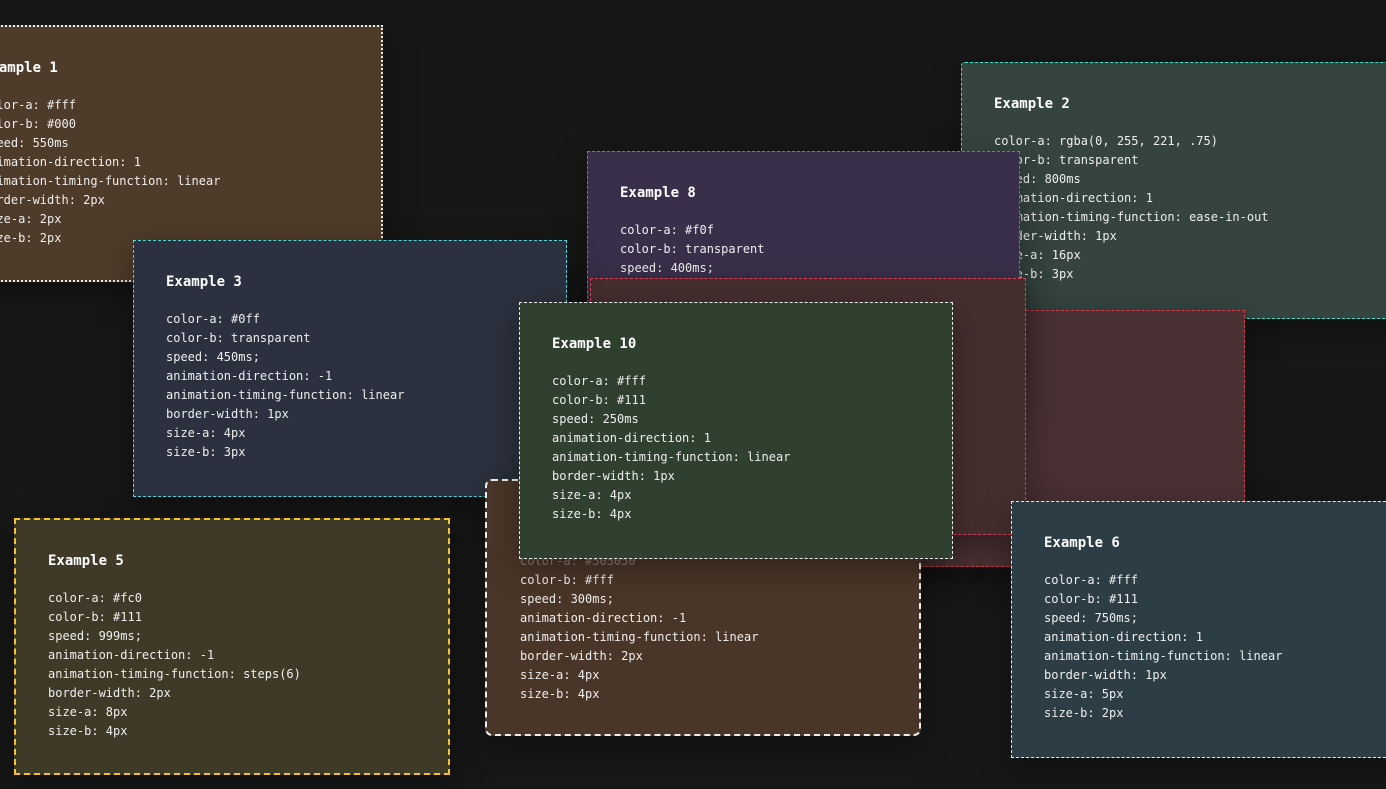  I want to click on property-line: speed: 550ms, so click(34, 143).